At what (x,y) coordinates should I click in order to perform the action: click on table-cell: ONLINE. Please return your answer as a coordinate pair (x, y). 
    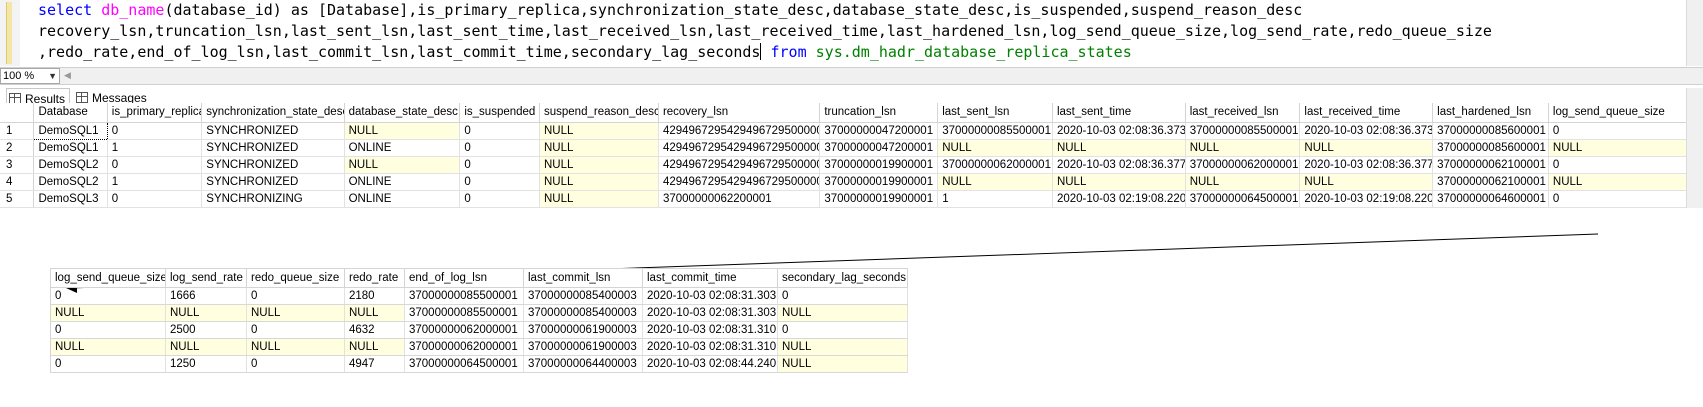
    Looking at the image, I should click on (402, 182).